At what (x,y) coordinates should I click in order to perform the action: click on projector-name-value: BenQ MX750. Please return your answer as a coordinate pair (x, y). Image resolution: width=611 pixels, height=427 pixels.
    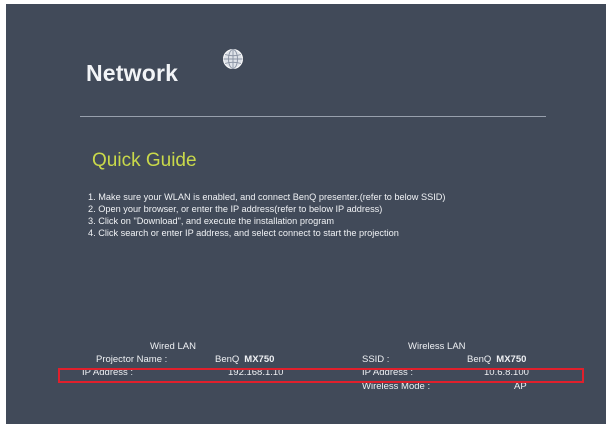
    Looking at the image, I should click on (244, 359).